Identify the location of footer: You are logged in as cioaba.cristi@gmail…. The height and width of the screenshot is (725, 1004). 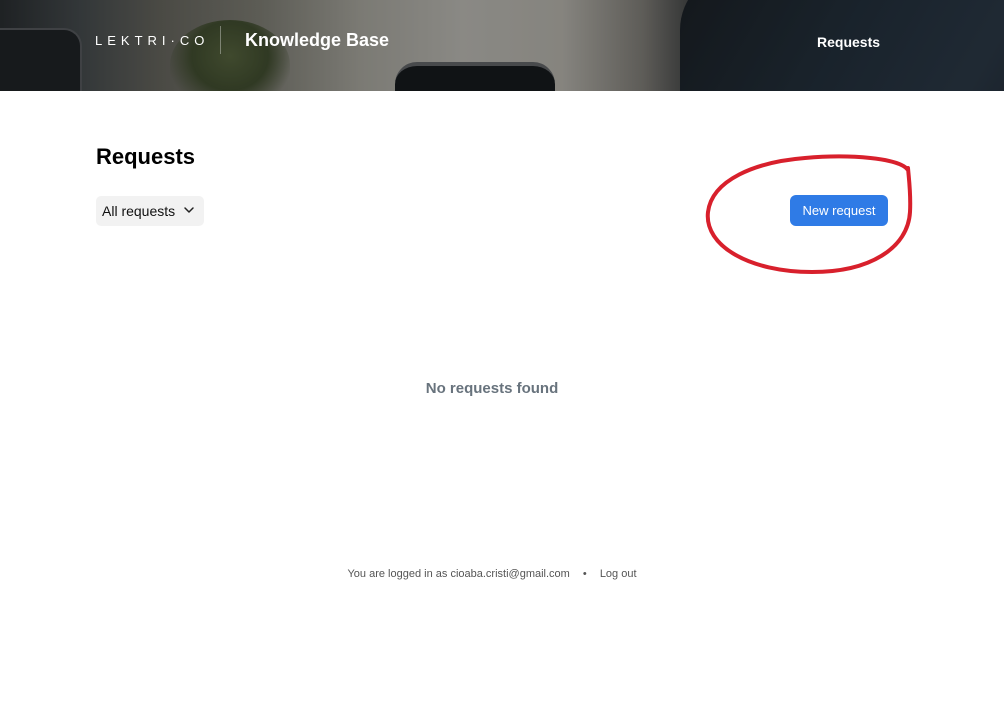
(492, 574).